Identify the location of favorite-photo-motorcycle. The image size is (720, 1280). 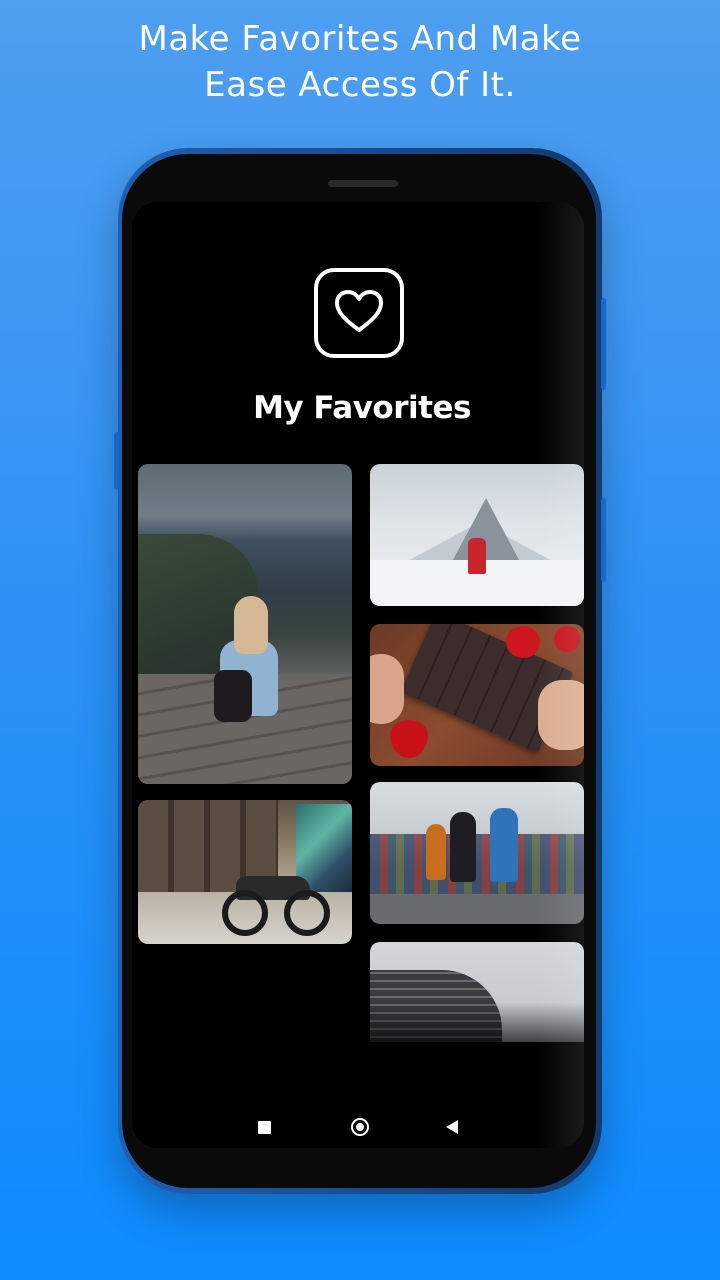
(245, 872).